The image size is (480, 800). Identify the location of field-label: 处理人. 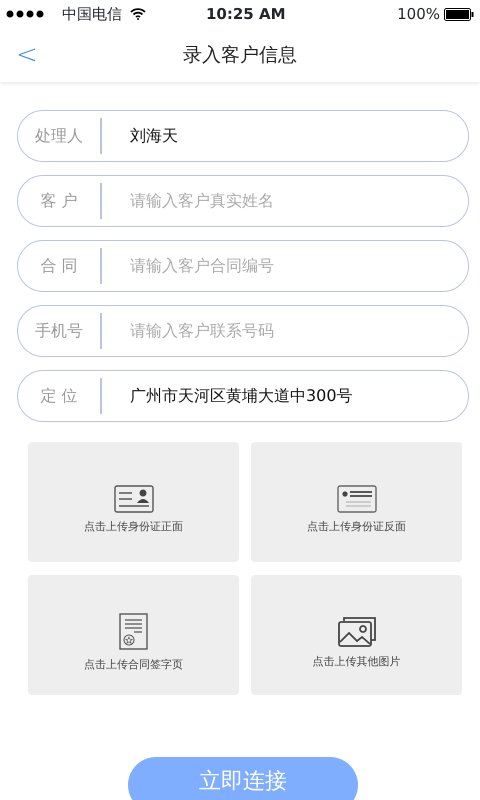
(60, 136).